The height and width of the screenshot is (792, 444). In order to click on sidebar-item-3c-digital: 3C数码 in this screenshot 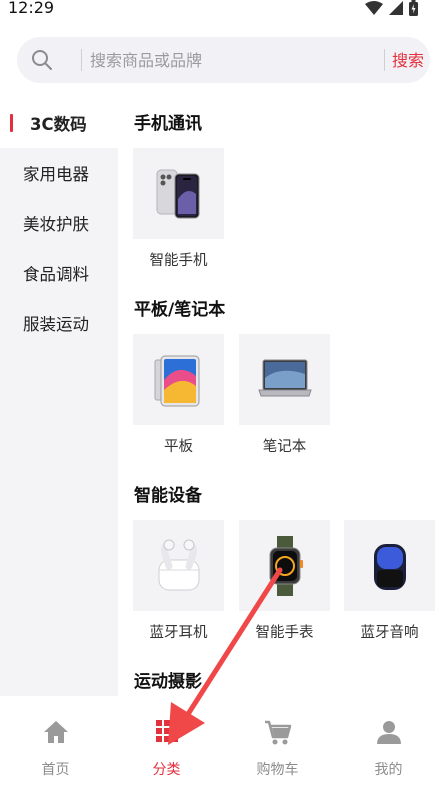, I will do `click(59, 123)`.